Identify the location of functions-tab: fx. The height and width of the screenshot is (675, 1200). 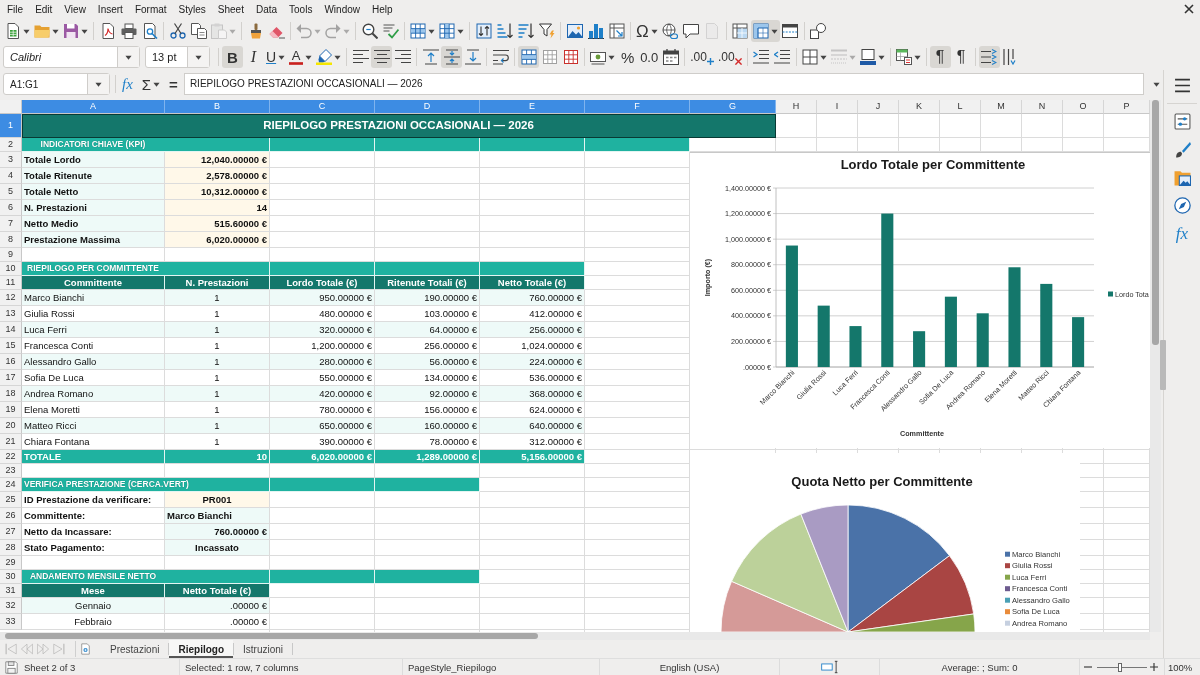
(1182, 233).